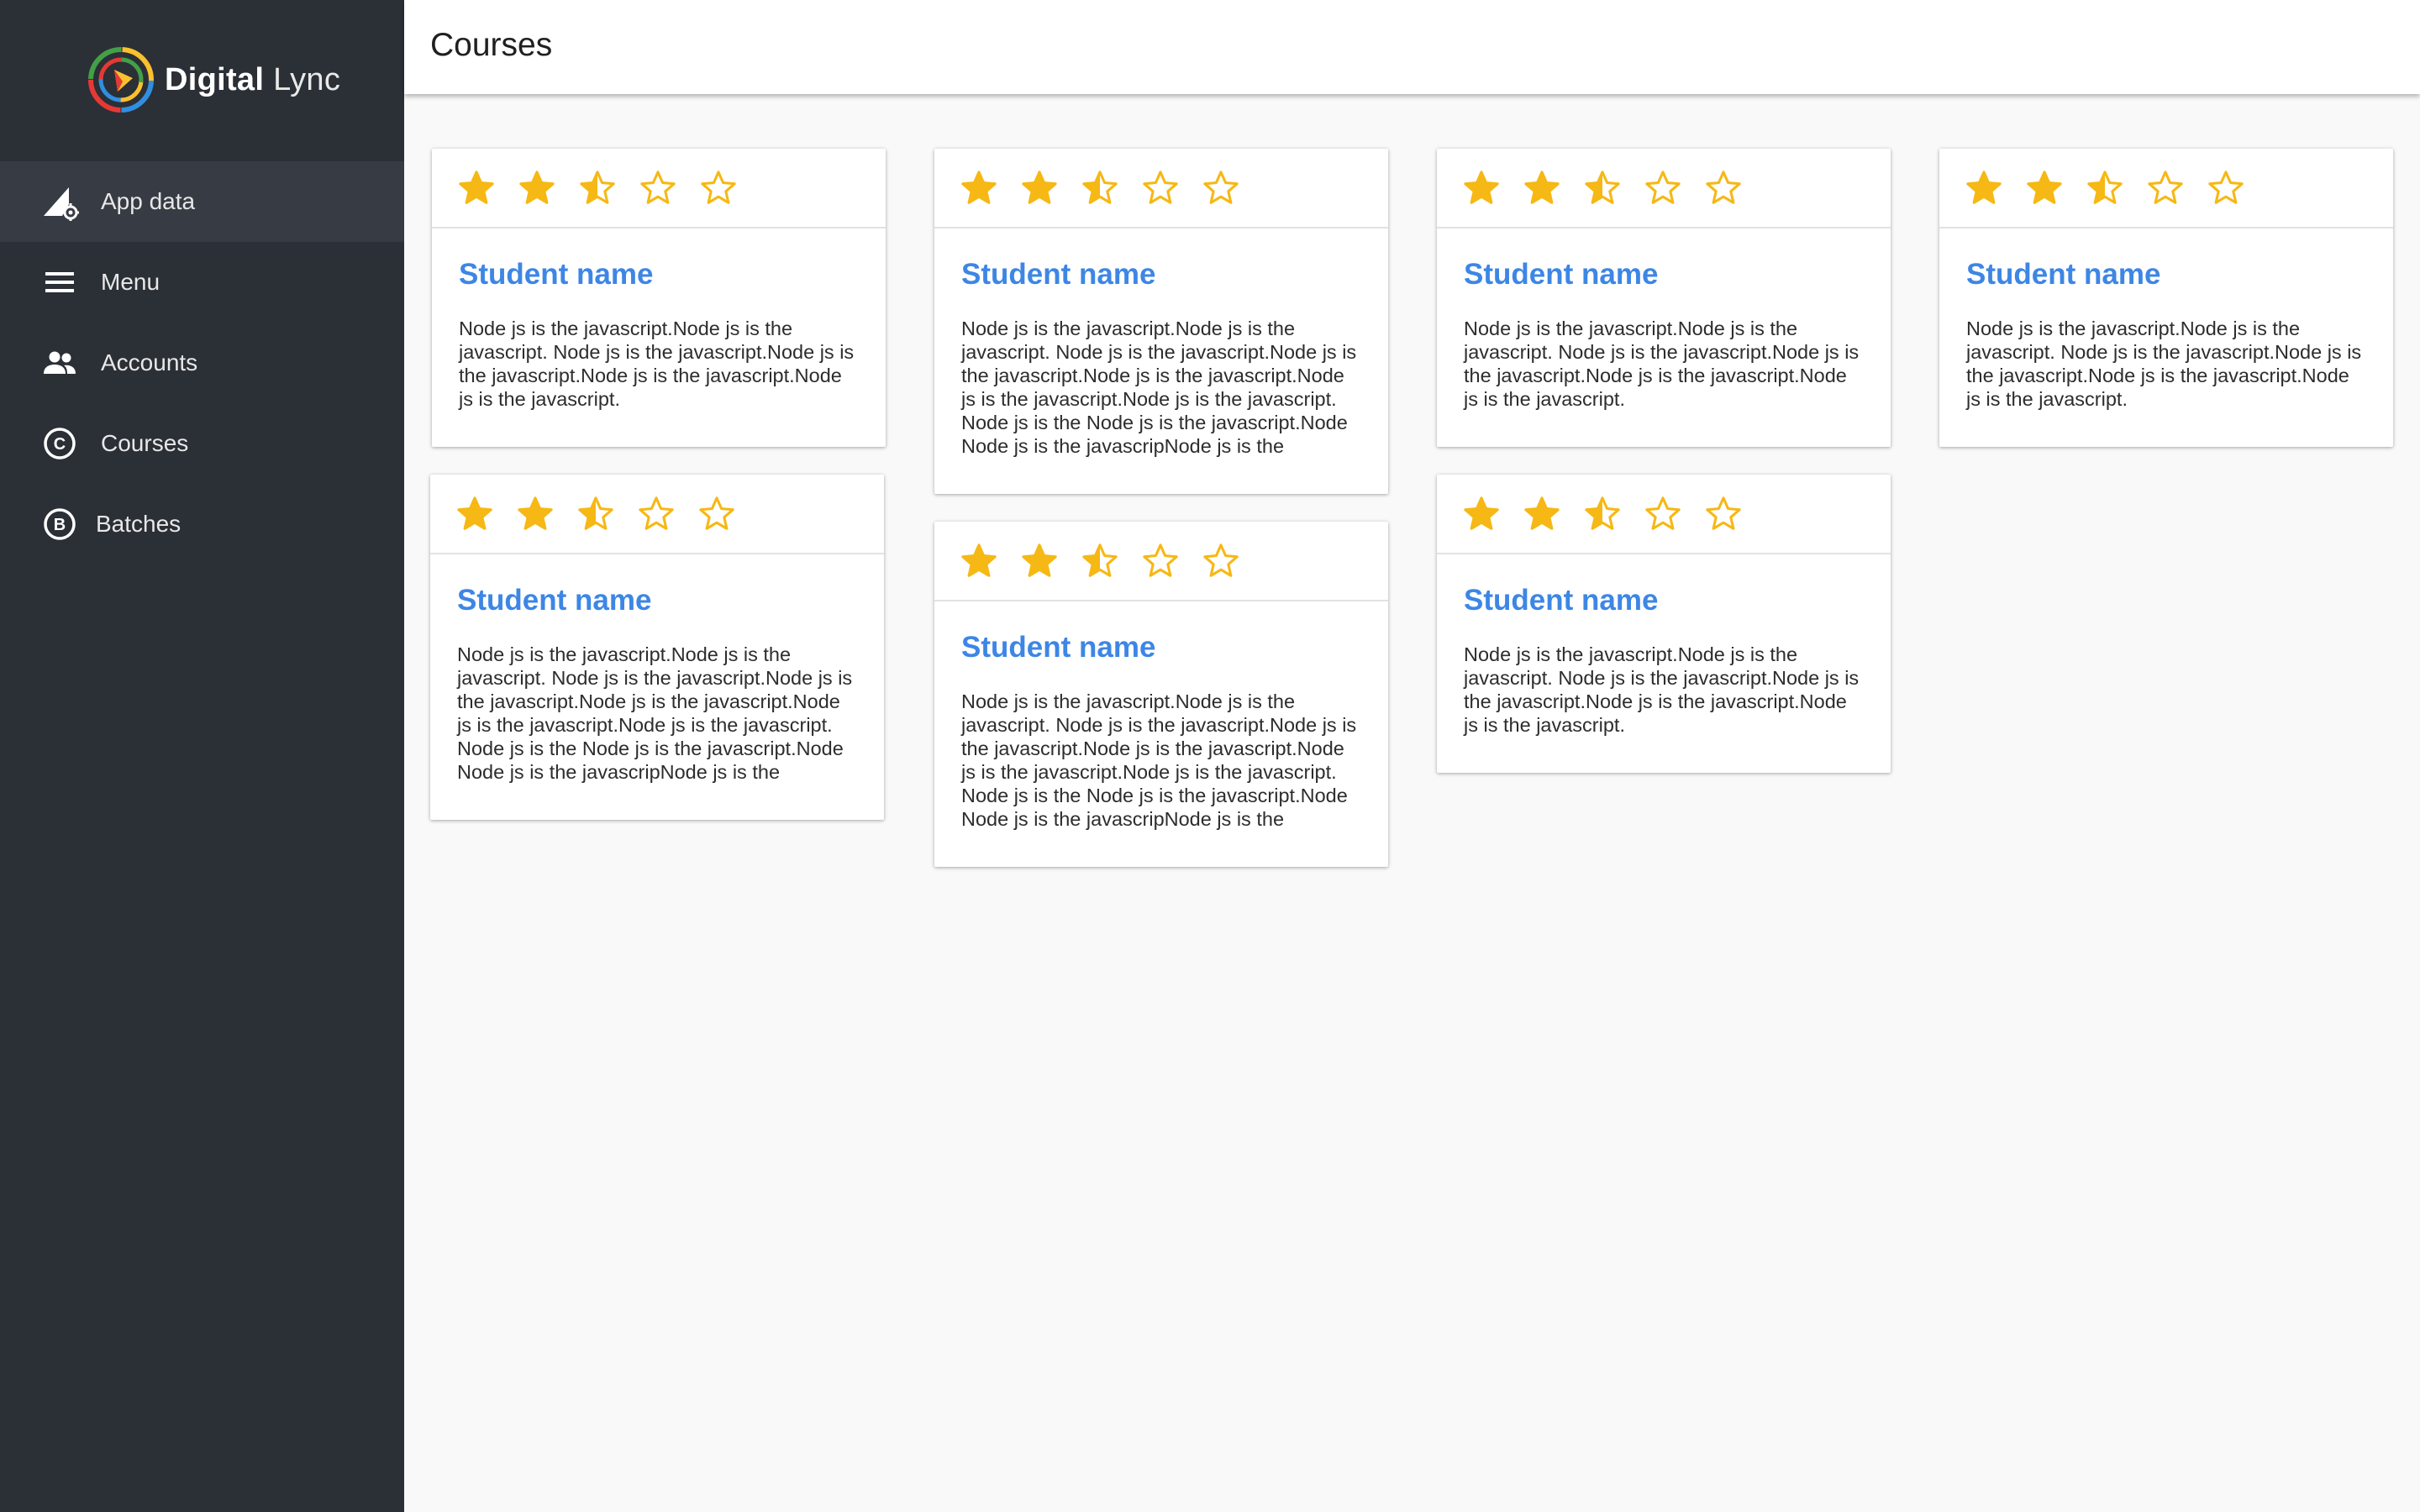 The height and width of the screenshot is (1512, 2420). Describe the element at coordinates (202, 443) in the screenshot. I see `sidebar-item-courses: C Courses` at that location.